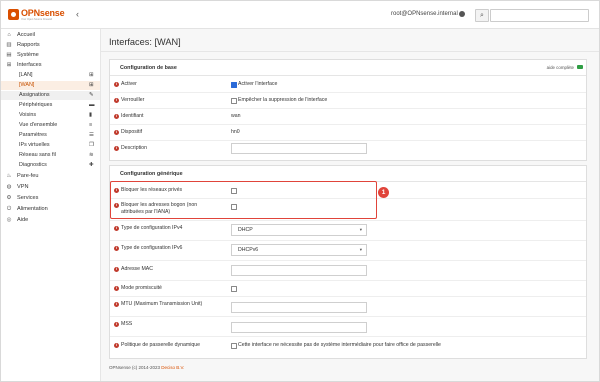  Describe the element at coordinates (299, 307) in the screenshot. I see `mtu-input` at that location.